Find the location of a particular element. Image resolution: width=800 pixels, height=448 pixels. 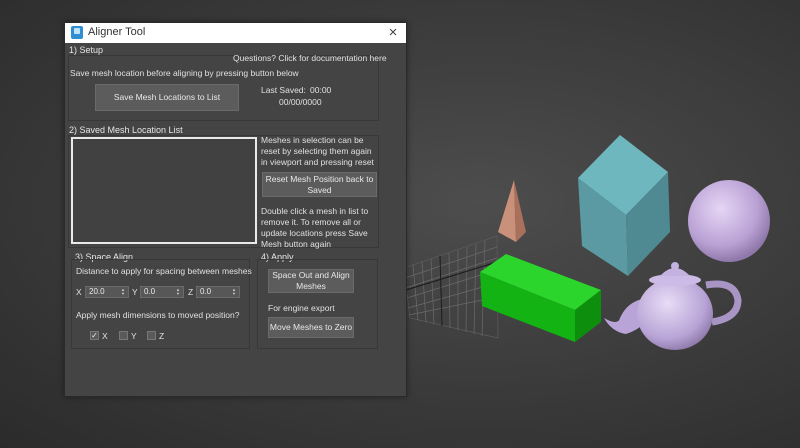

saved-list-group-label: 2) Saved Mesh Location List is located at coordinates (126, 130).